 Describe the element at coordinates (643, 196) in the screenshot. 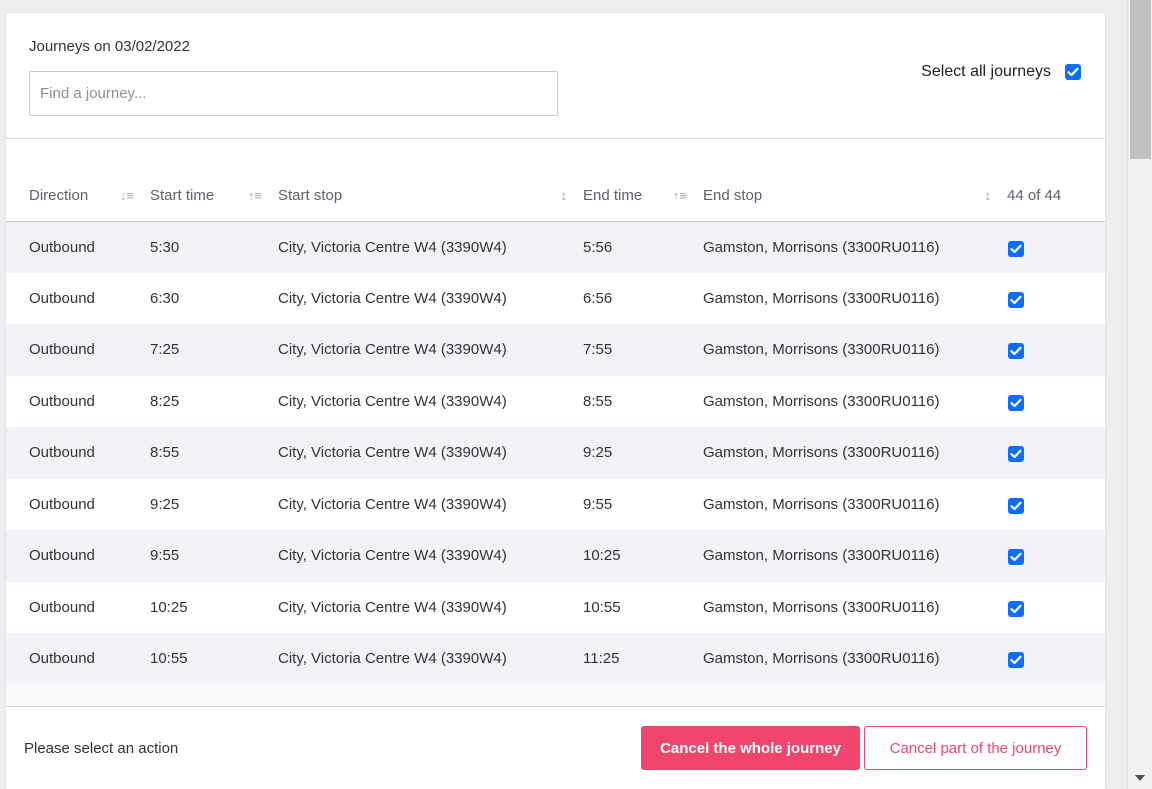

I see `column-header-end-time: End time ↑≡` at that location.